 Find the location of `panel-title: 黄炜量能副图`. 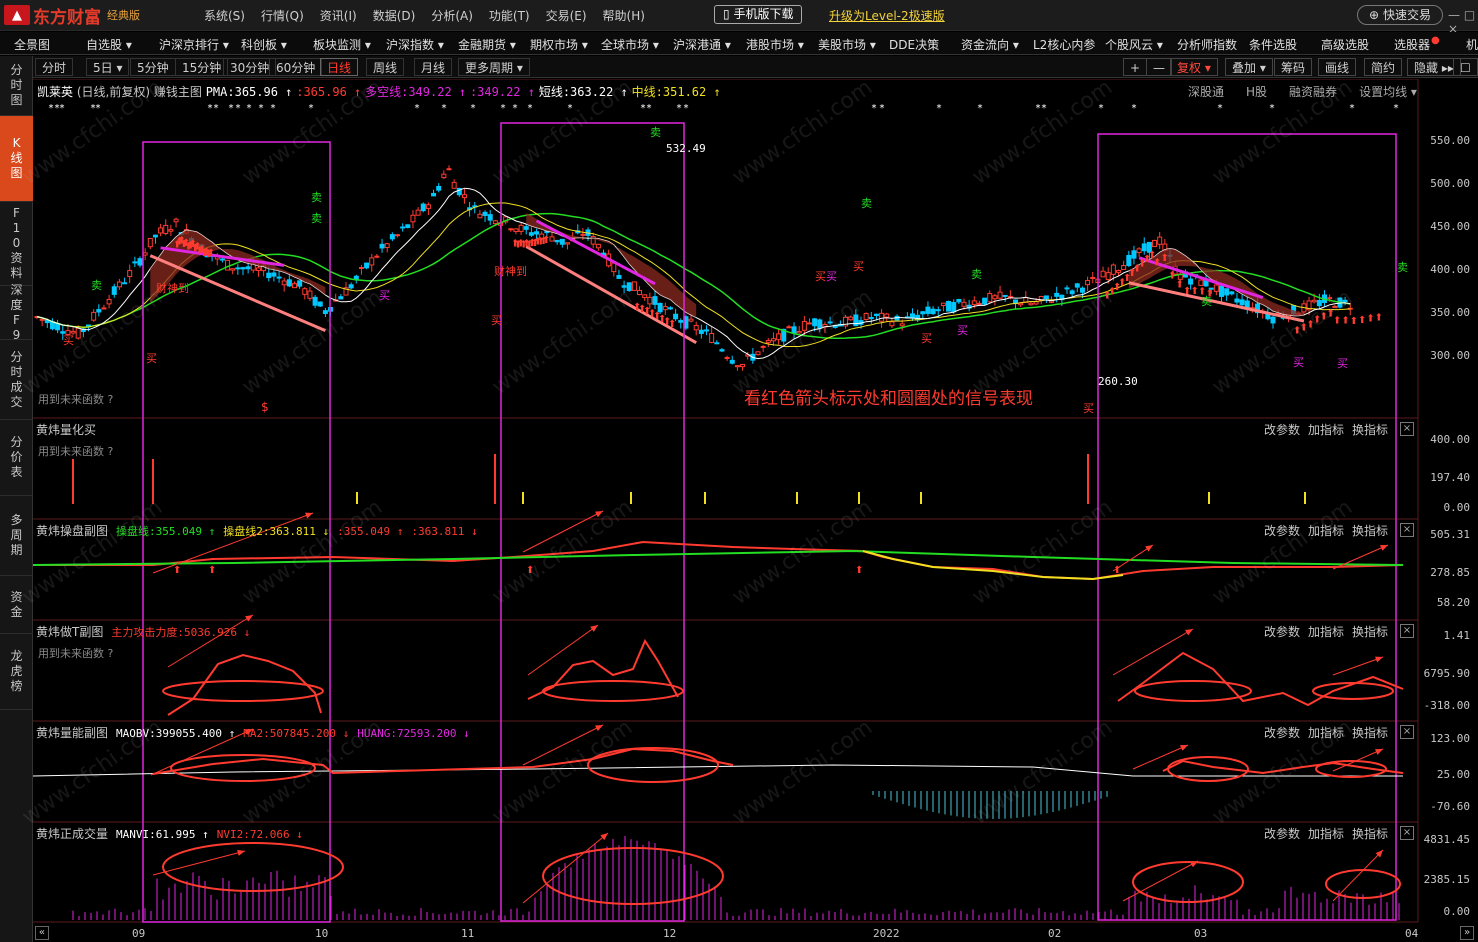

panel-title: 黄炜量能副图 is located at coordinates (72, 733).